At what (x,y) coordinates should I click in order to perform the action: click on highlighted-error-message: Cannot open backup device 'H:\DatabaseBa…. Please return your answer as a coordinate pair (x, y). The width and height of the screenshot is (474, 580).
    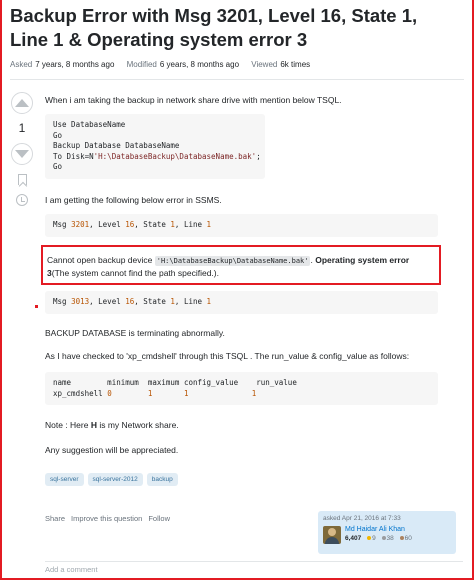
    Looking at the image, I should click on (241, 265).